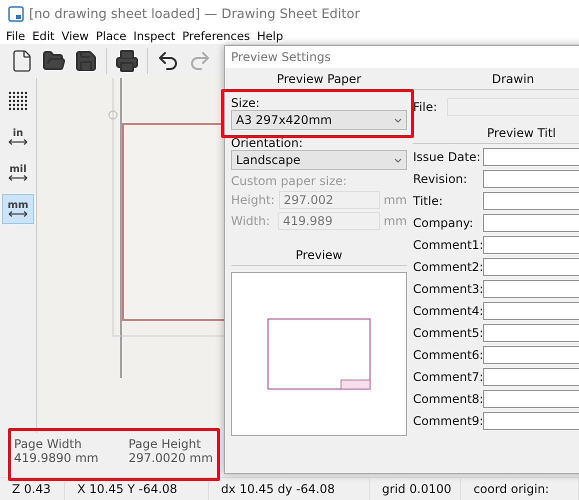  I want to click on field-label: Comment8:, so click(448, 399).